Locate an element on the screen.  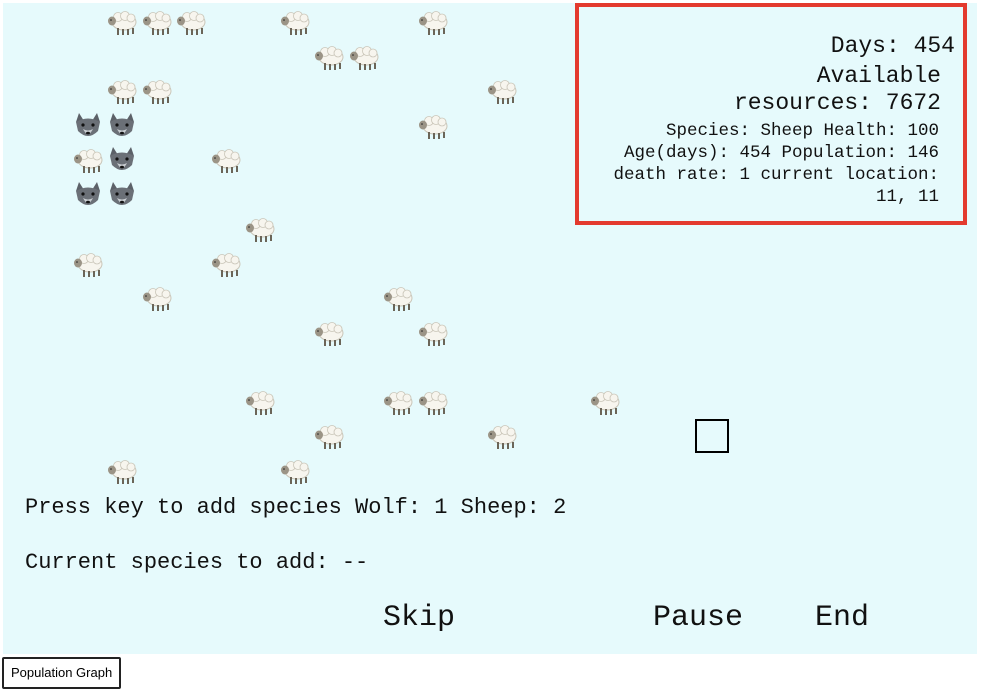
pause-button: Pause is located at coordinates (698, 618).